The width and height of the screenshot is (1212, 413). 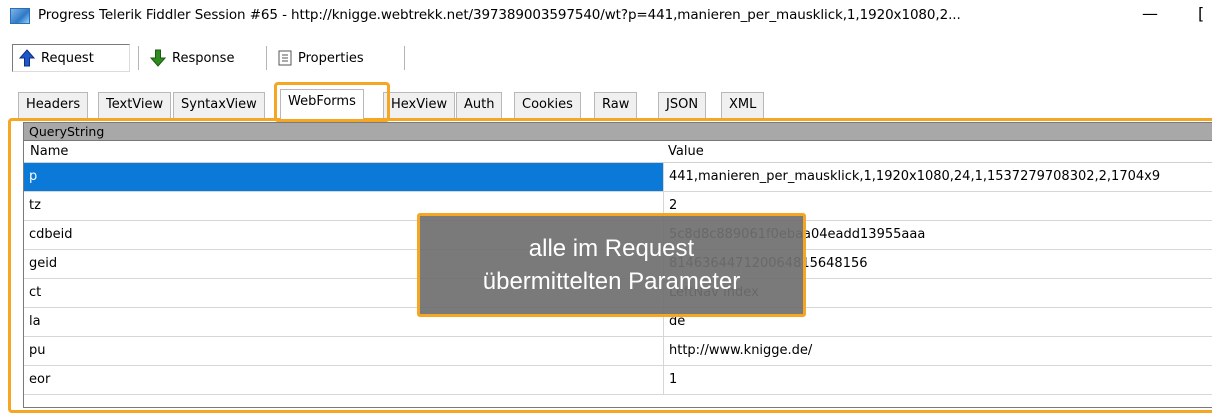 I want to click on document-icon, so click(x=285, y=58).